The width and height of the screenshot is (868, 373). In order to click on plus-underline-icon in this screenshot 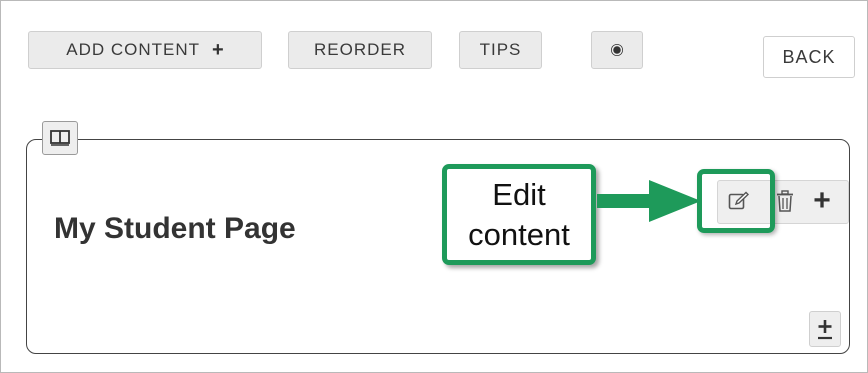, I will do `click(825, 330)`.